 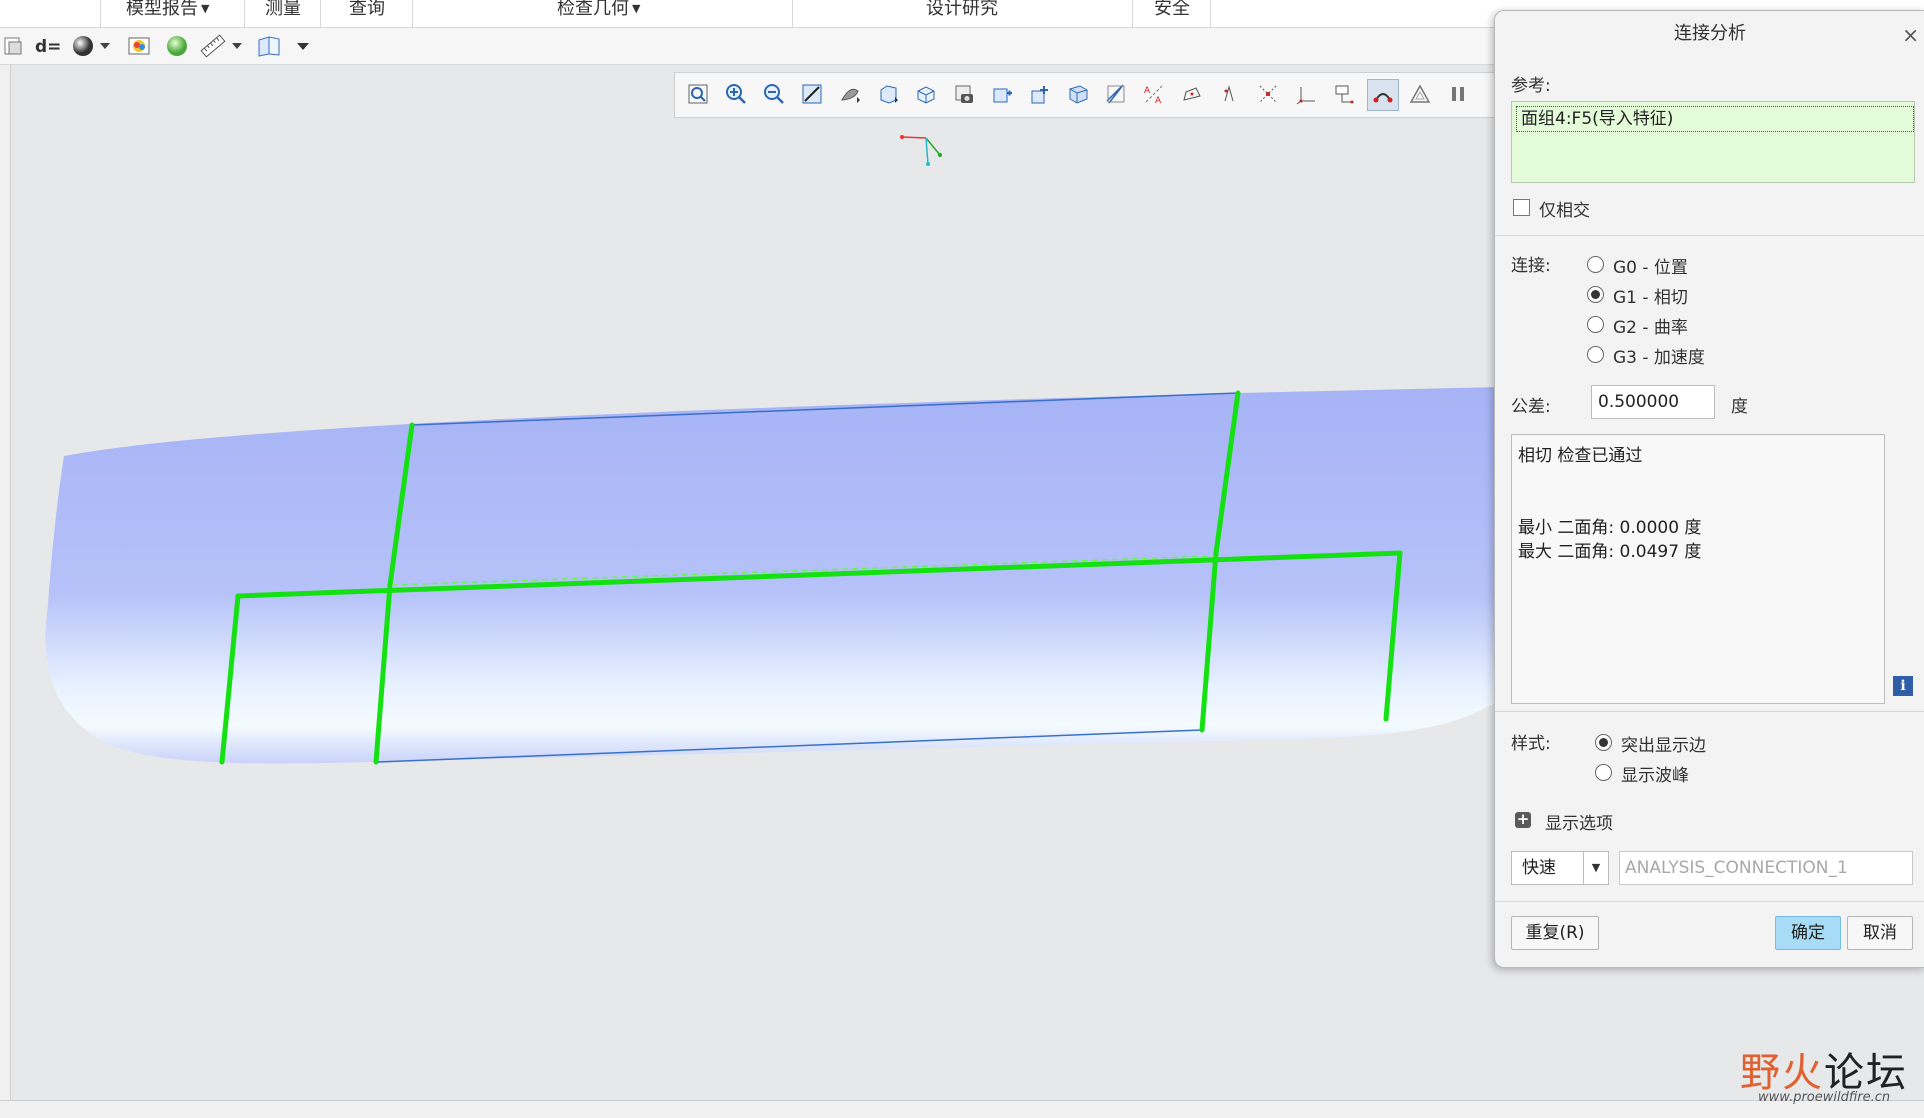 I want to click on ruler-icon, so click(x=213, y=46).